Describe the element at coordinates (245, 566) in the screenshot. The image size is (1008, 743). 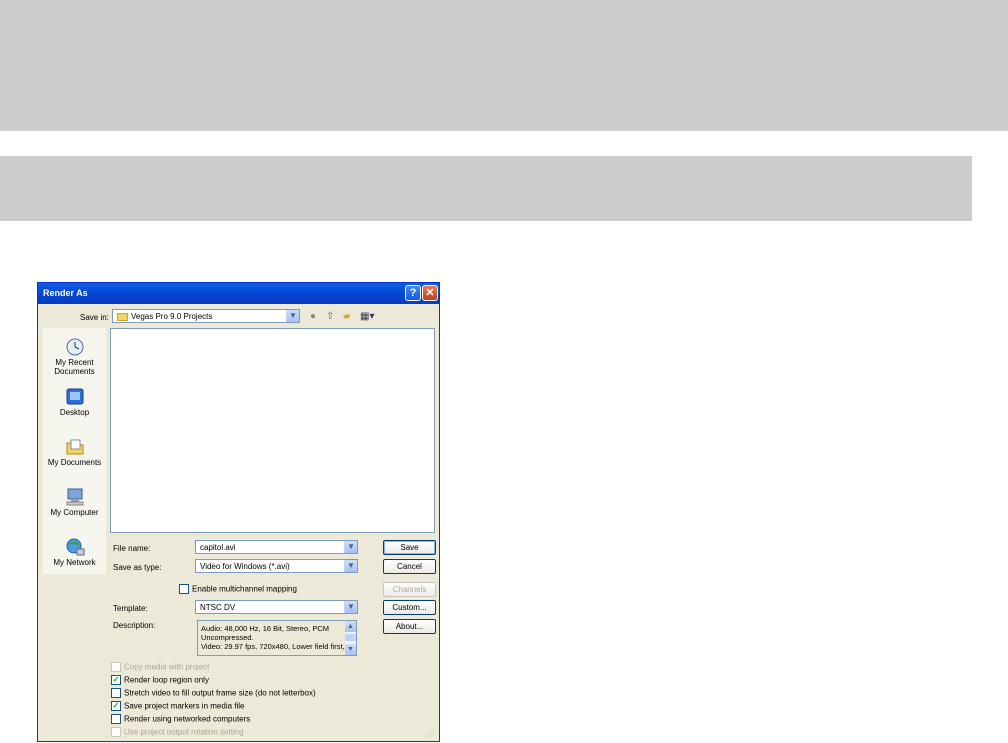
I see `save-as-type-value: Video for Windows (*.avi)` at that location.